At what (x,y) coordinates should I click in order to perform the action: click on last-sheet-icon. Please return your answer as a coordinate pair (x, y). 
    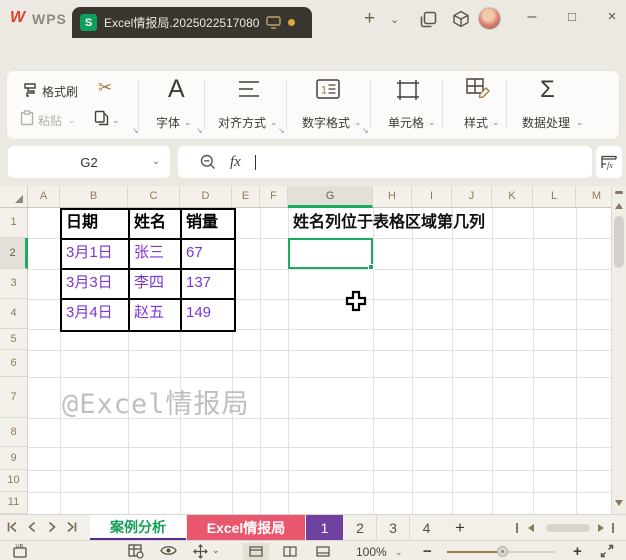
    Looking at the image, I should click on (72, 527).